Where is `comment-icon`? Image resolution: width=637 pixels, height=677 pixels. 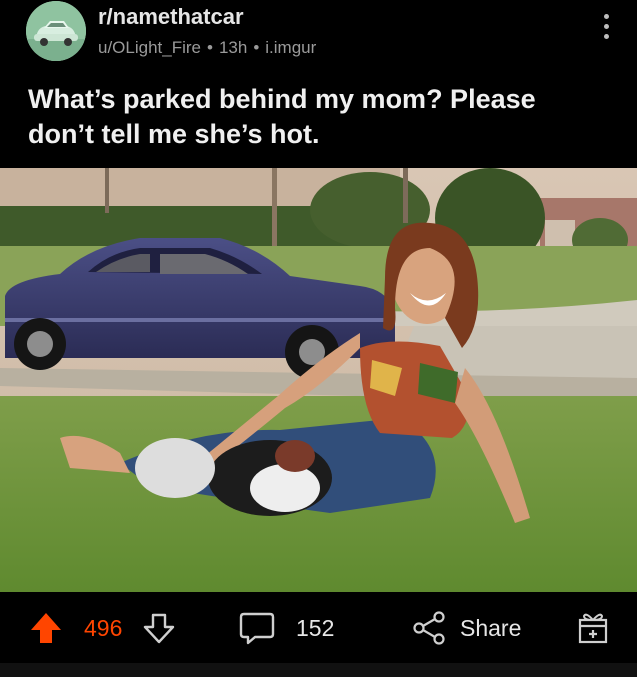
comment-icon is located at coordinates (257, 628).